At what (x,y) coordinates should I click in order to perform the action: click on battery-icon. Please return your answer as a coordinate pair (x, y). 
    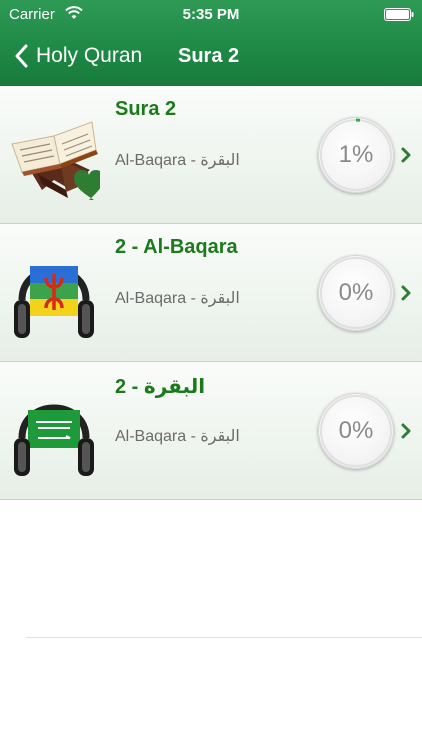
    Looking at the image, I should click on (399, 14).